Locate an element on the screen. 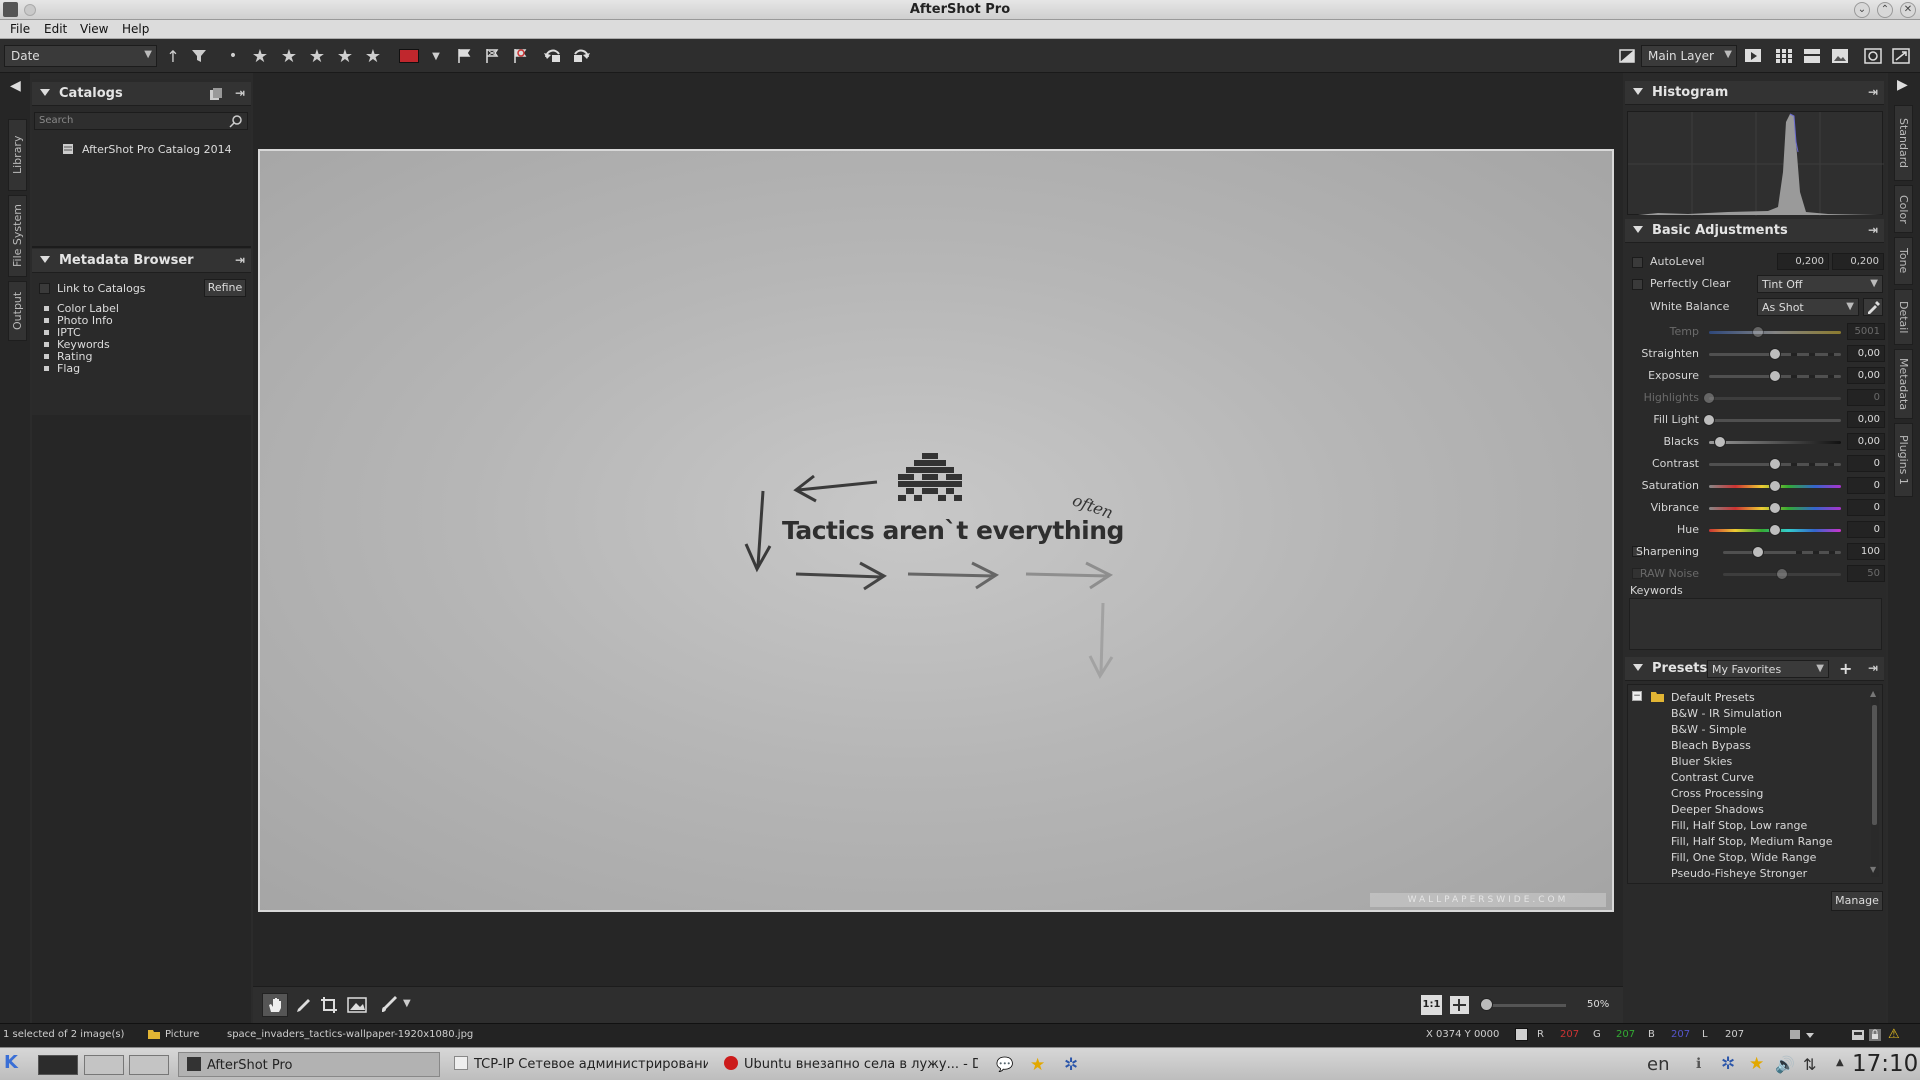 The width and height of the screenshot is (1920, 1080). filter-icon is located at coordinates (199, 56).